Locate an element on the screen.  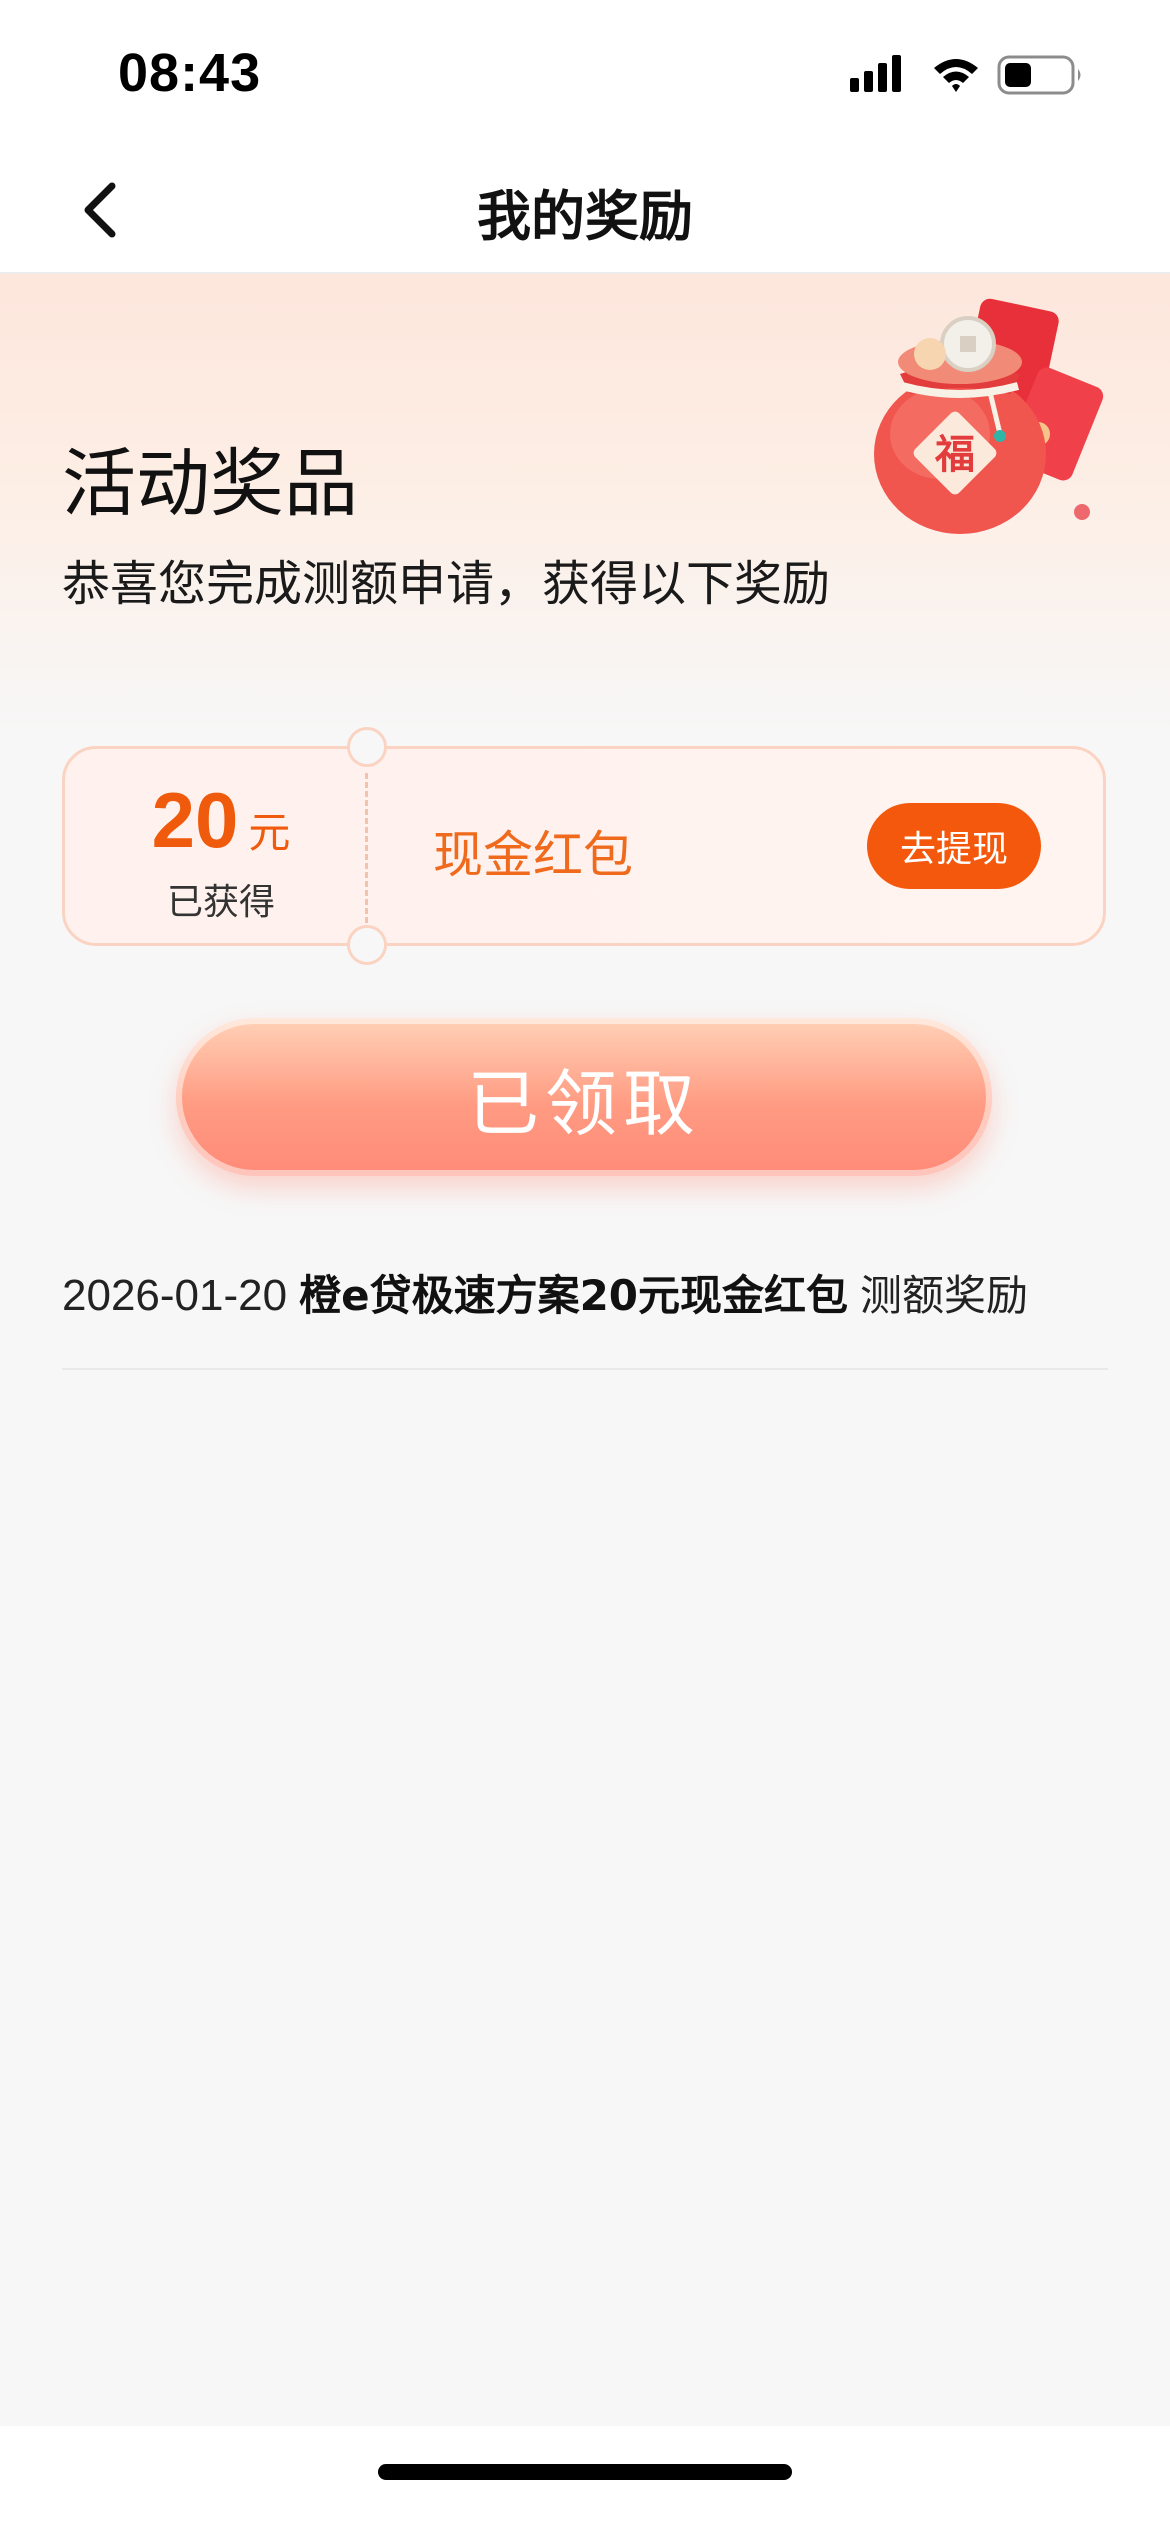
battery-icon is located at coordinates (1039, 75).